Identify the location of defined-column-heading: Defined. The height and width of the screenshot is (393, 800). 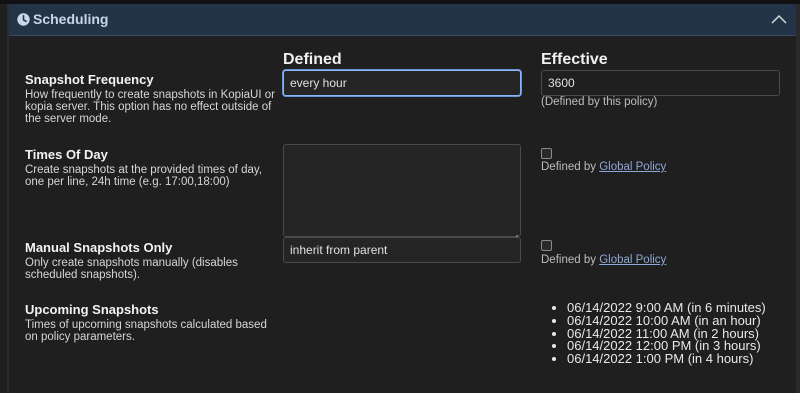
(312, 59).